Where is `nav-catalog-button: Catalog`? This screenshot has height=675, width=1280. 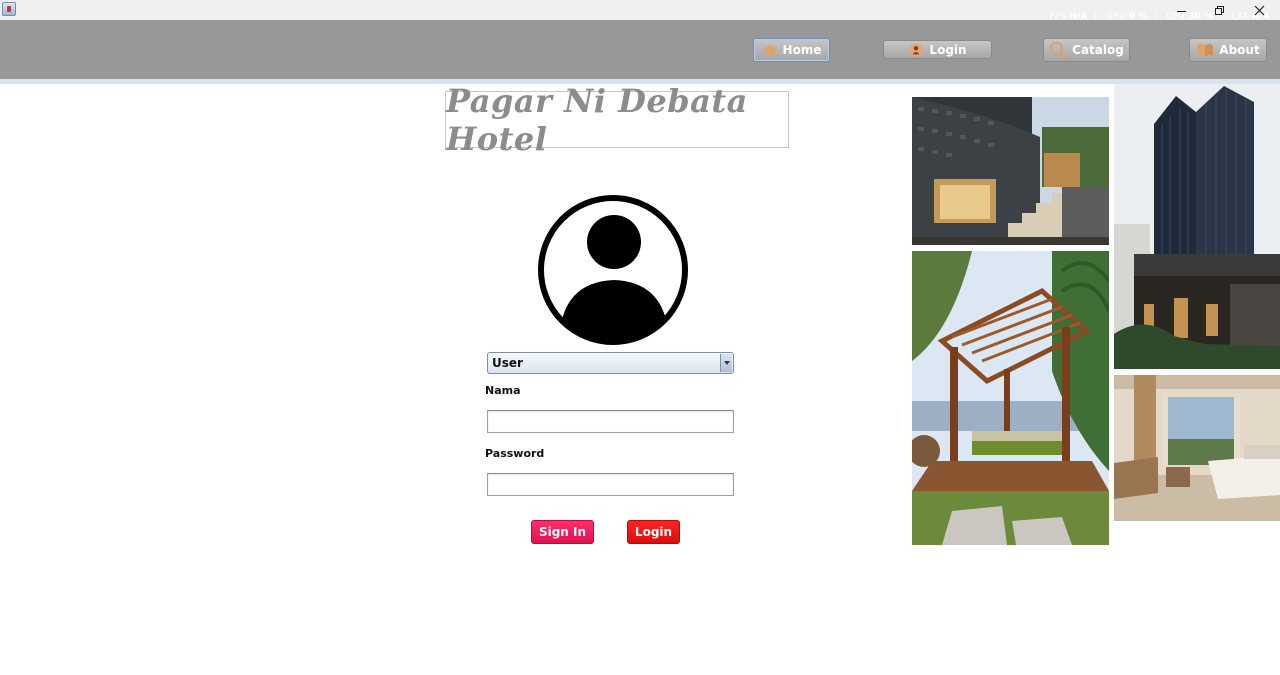 nav-catalog-button: Catalog is located at coordinates (1086, 50).